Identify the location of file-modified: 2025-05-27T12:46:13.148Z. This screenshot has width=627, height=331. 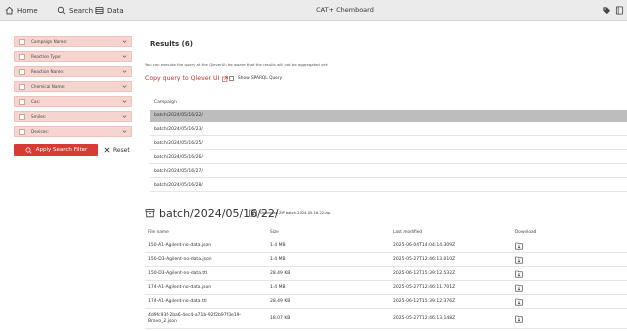
(424, 318).